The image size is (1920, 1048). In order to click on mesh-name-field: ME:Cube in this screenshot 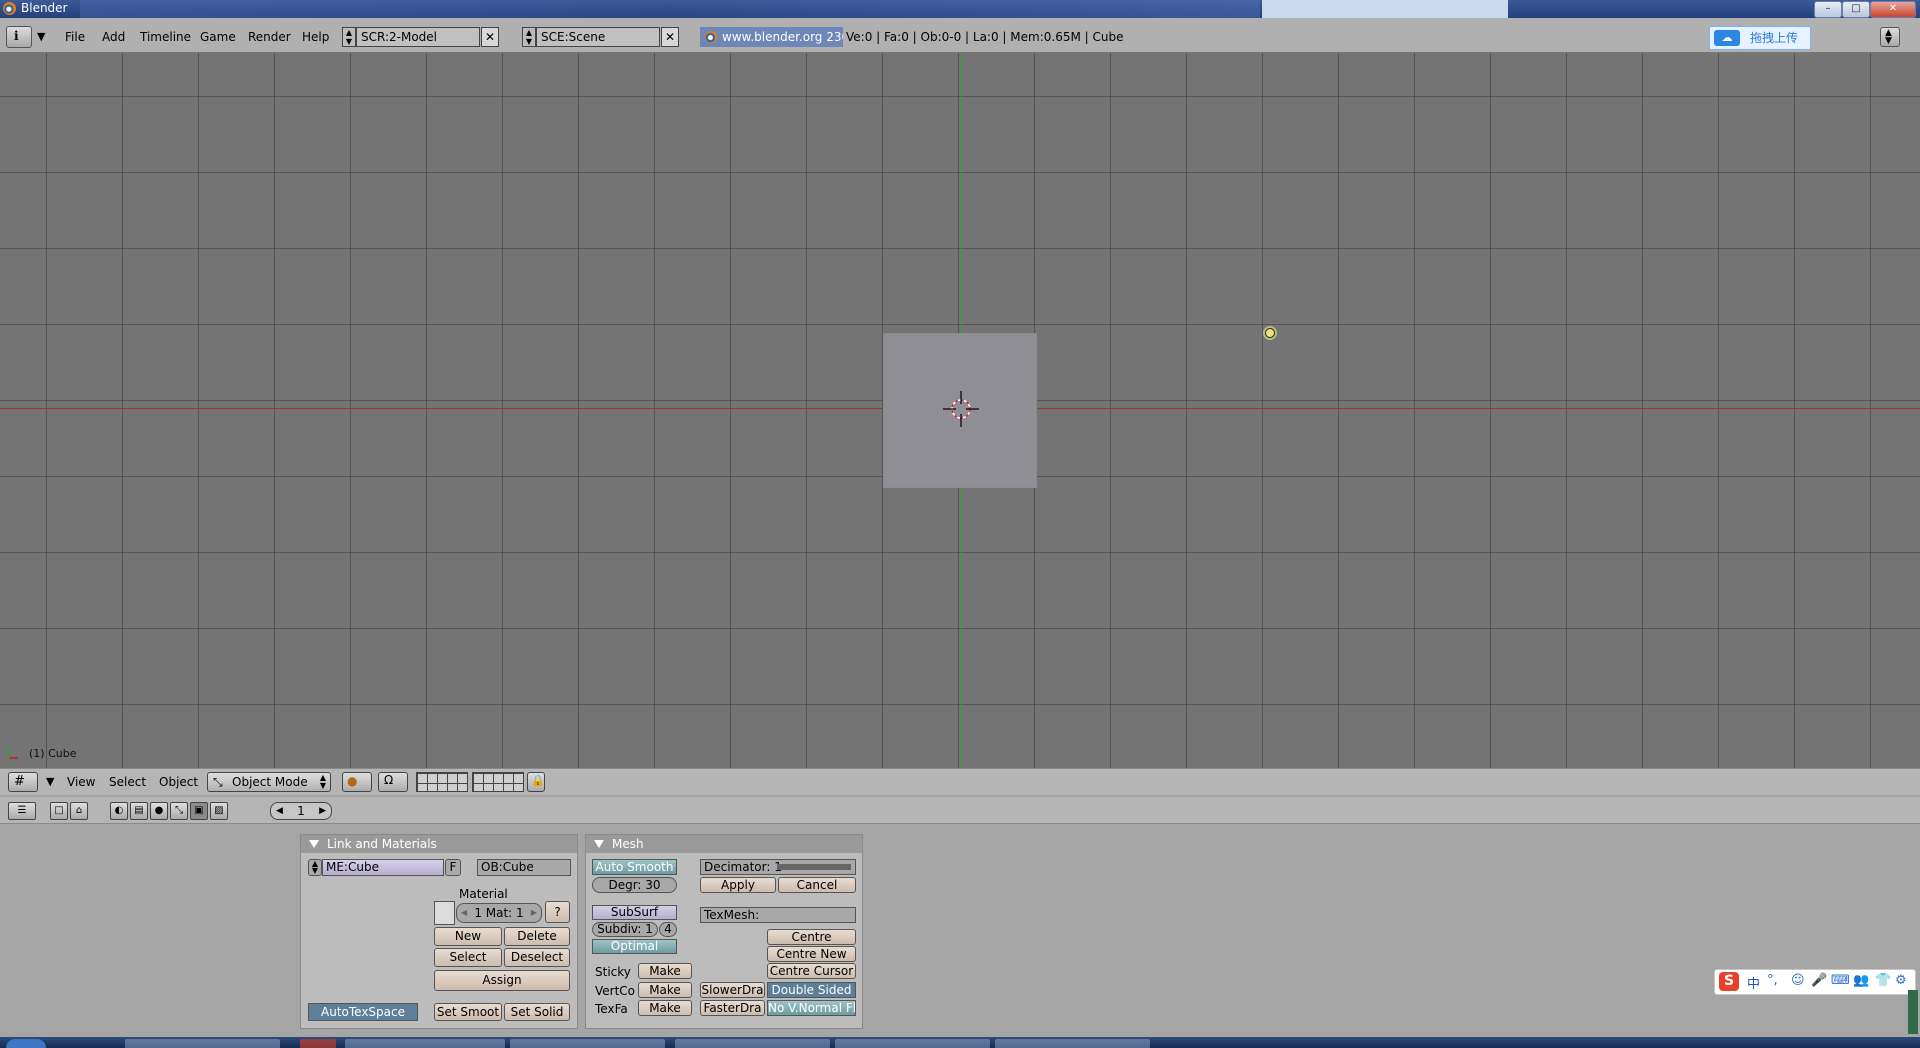, I will do `click(383, 867)`.